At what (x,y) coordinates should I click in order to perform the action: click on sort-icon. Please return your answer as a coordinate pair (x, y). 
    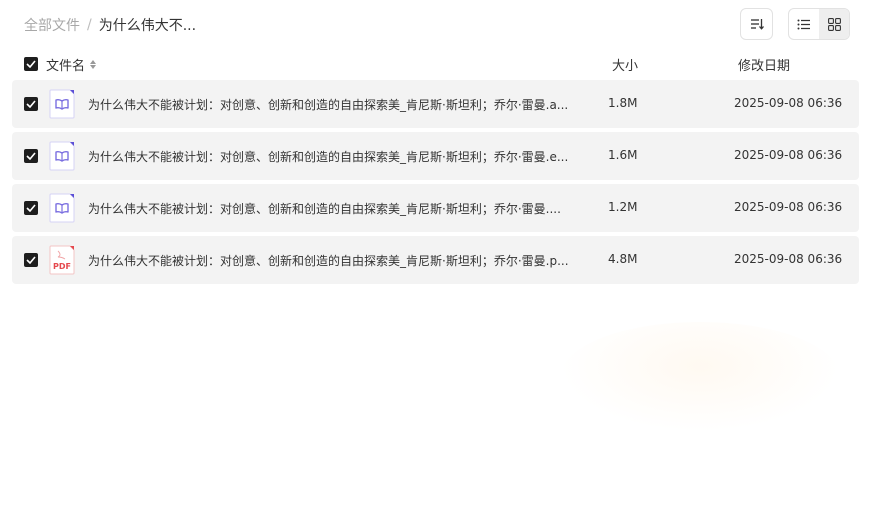
    Looking at the image, I should click on (757, 24).